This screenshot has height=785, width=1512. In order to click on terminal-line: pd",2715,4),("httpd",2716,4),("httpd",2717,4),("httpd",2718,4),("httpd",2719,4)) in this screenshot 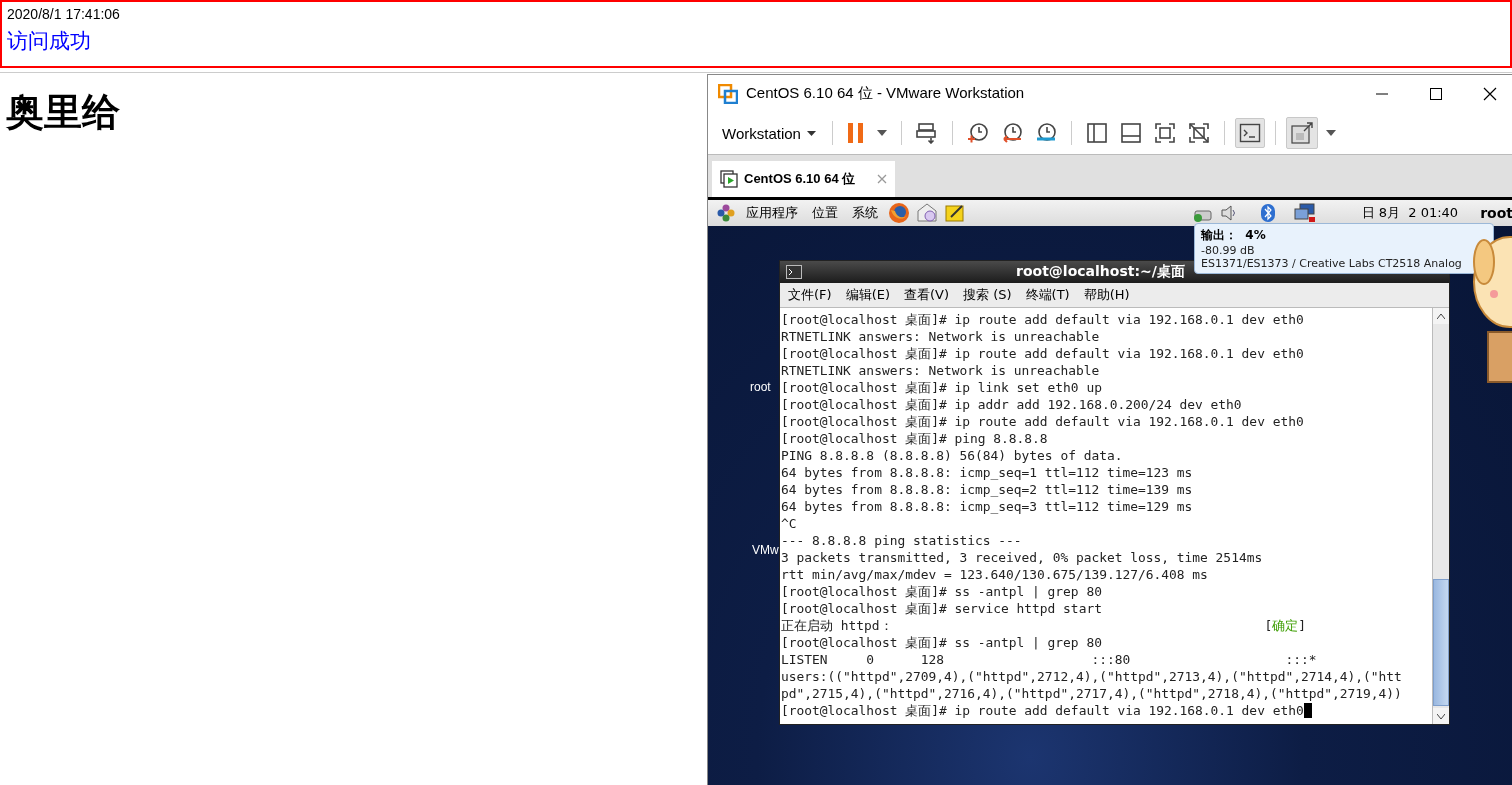, I will do `click(1091, 693)`.